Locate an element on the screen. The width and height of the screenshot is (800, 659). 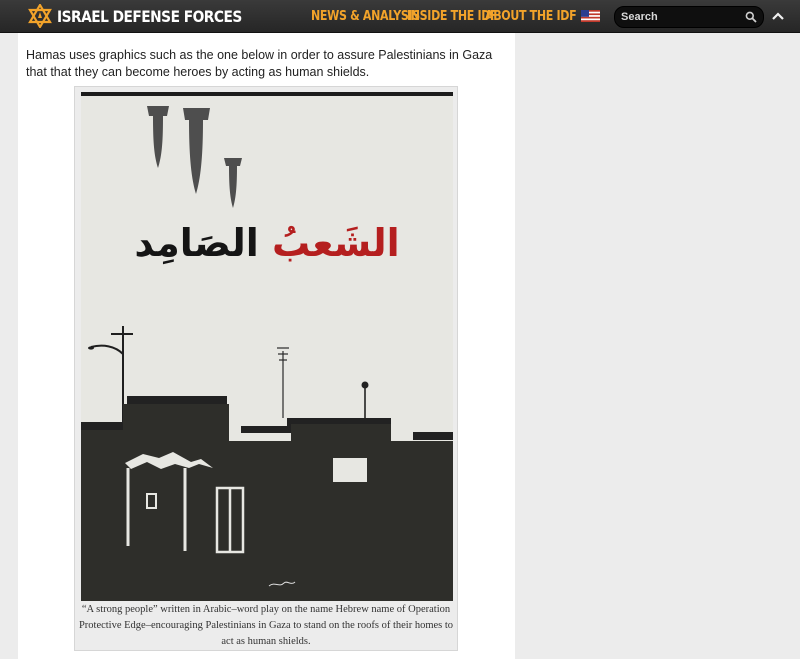
site-logo: ISRAEL DEFENSE FORCES is located at coordinates (150, 16).